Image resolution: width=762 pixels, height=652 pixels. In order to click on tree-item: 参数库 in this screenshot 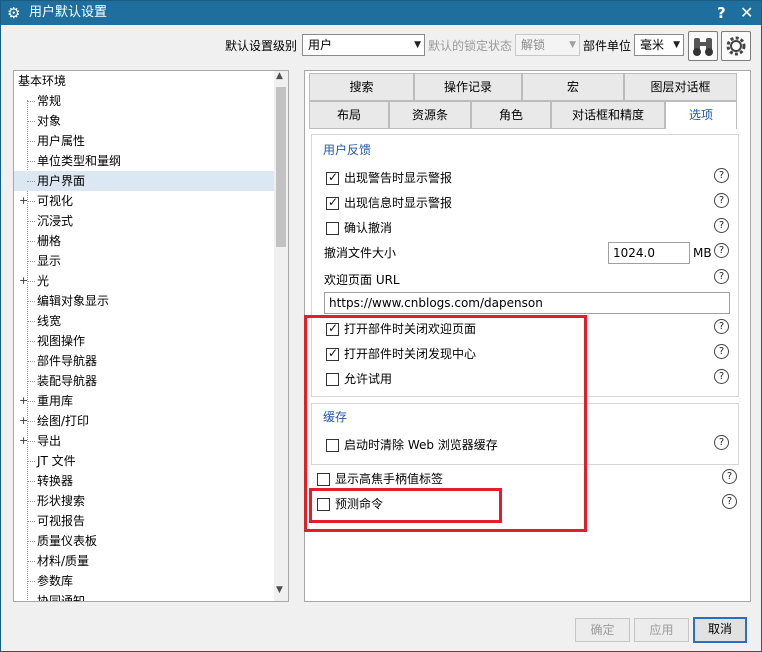, I will do `click(145, 581)`.